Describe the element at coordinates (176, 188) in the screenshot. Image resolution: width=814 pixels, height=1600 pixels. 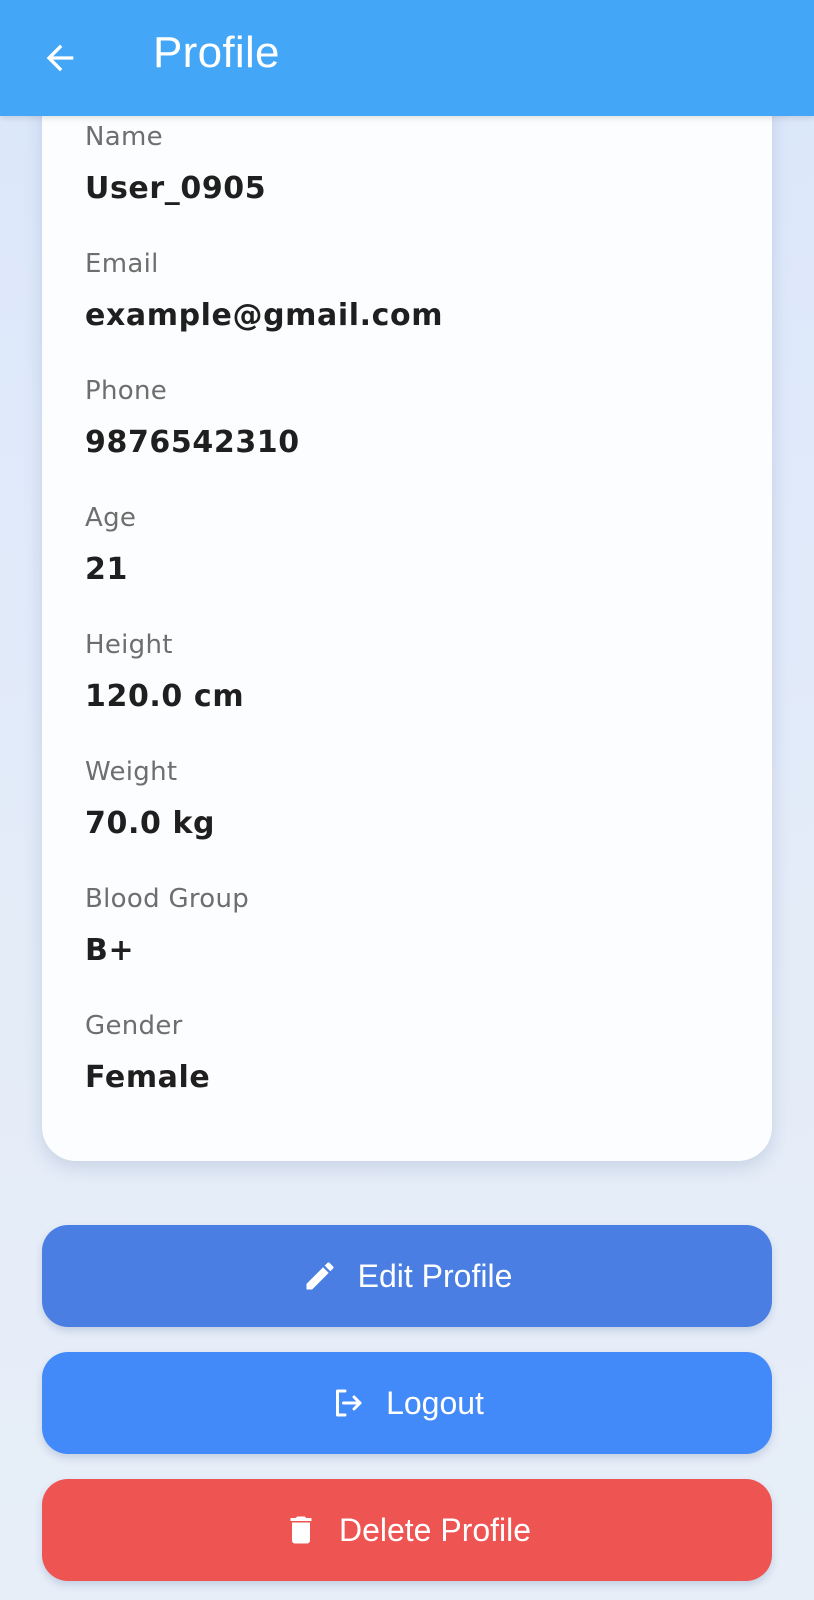
I see `field-value: User_0905` at that location.